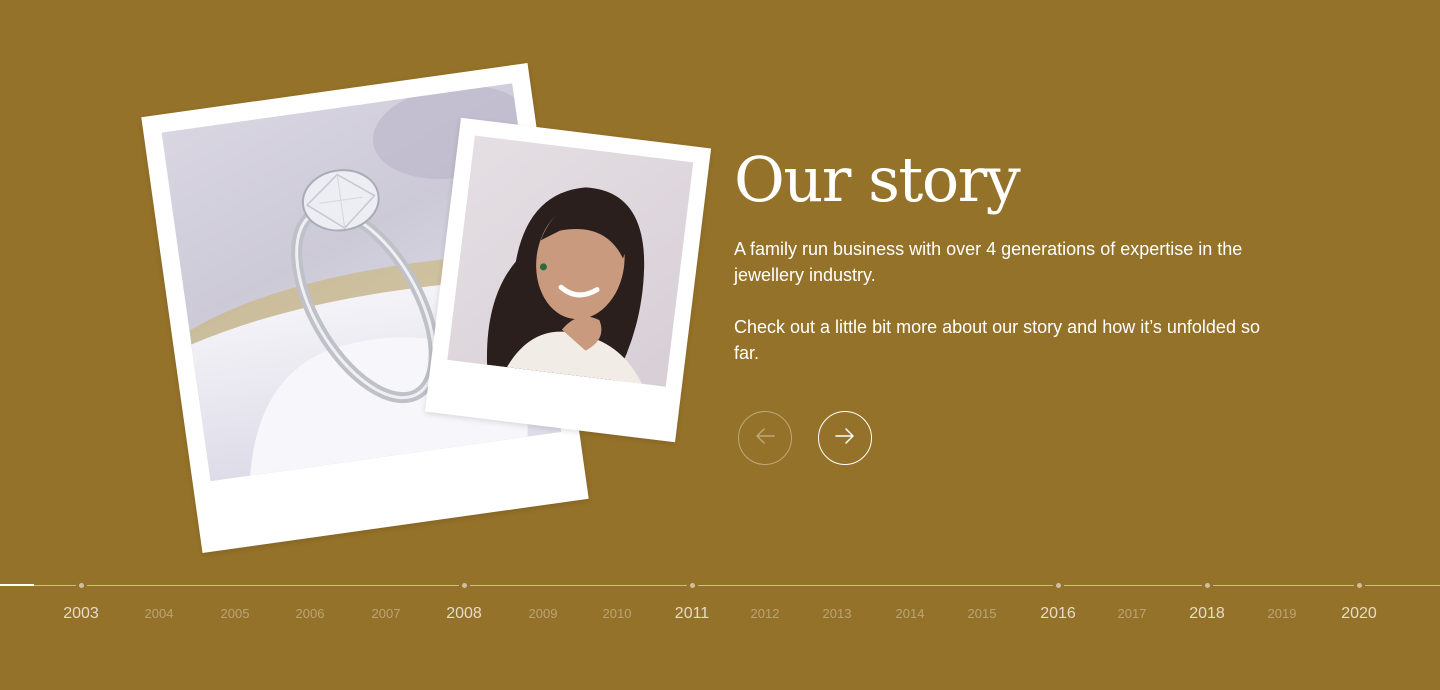 The width and height of the screenshot is (1440, 690). I want to click on timeline-year-2018: 2018, so click(1207, 614).